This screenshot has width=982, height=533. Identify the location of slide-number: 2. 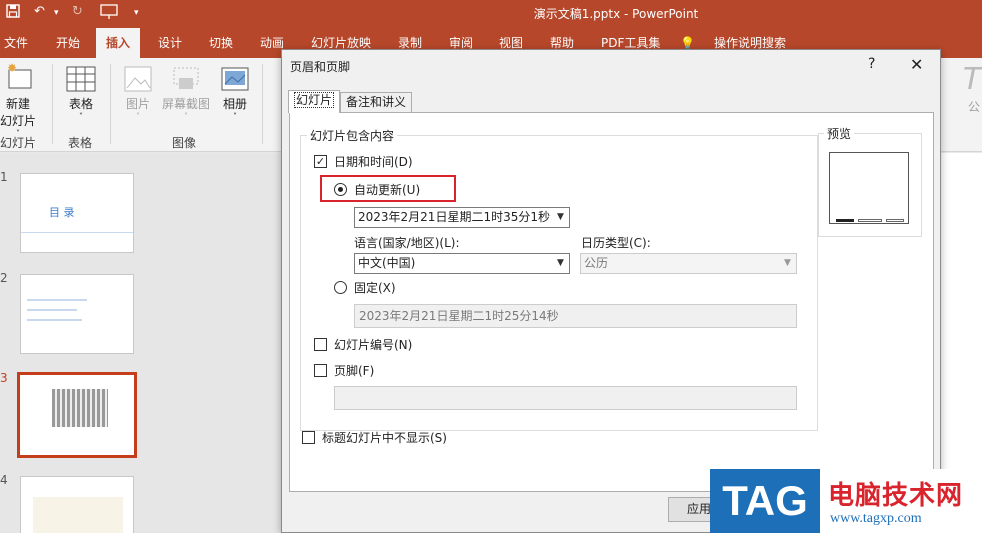
(4, 278).